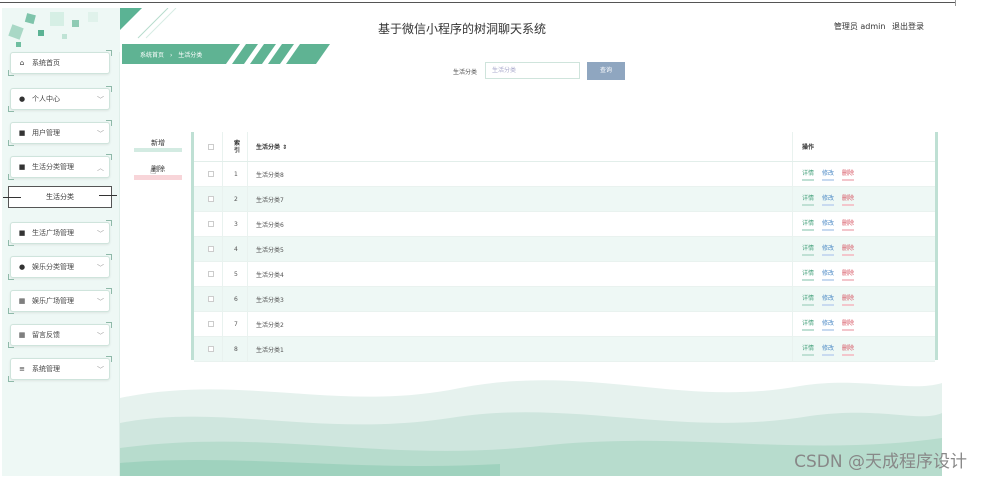  I want to click on select-all-checkbox, so click(211, 146).